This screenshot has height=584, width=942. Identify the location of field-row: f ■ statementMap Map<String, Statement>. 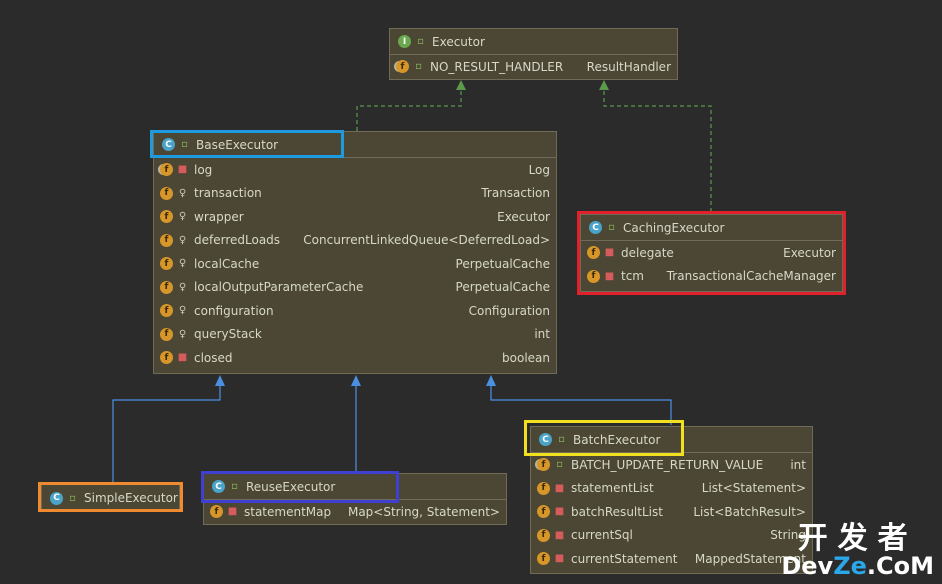
(355, 512).